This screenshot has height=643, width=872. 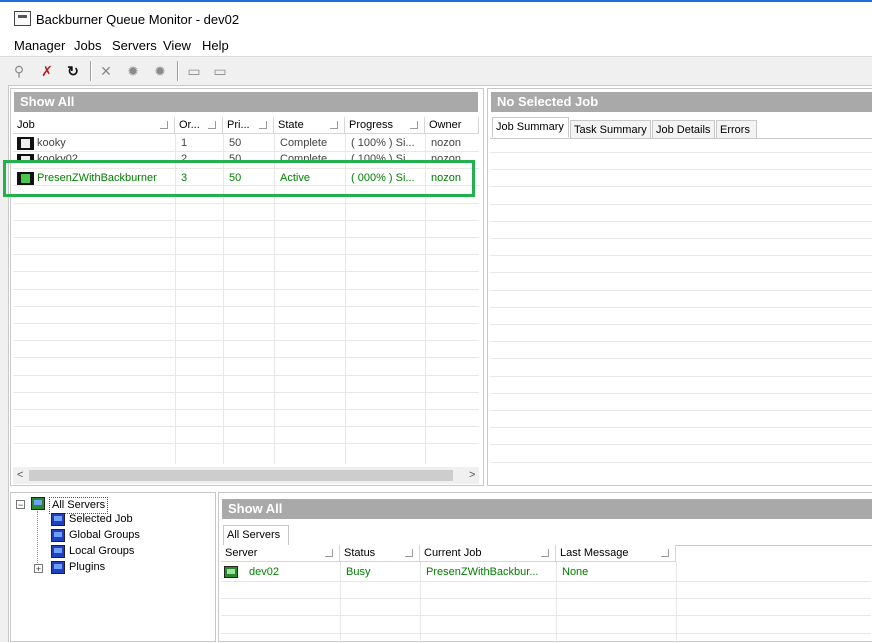 What do you see at coordinates (101, 519) in the screenshot?
I see `tree-selected-job: Selected Job` at bounding box center [101, 519].